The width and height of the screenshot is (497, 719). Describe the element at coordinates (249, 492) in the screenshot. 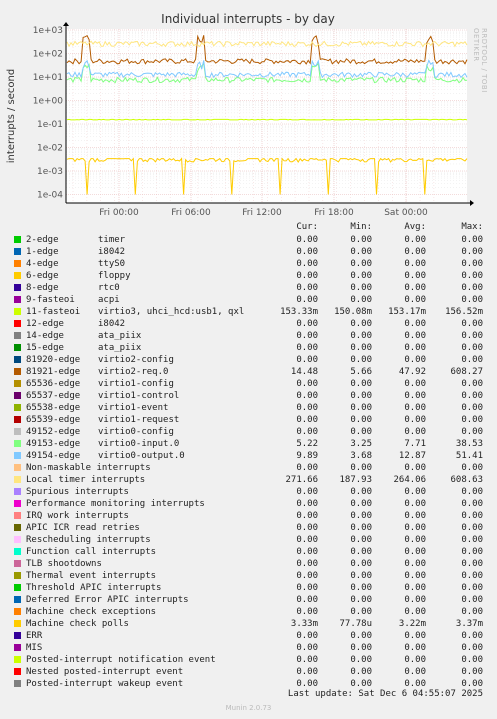

I see `legend-row: Spurious interrupts 0.00 0.00 0.00 0.00` at that location.